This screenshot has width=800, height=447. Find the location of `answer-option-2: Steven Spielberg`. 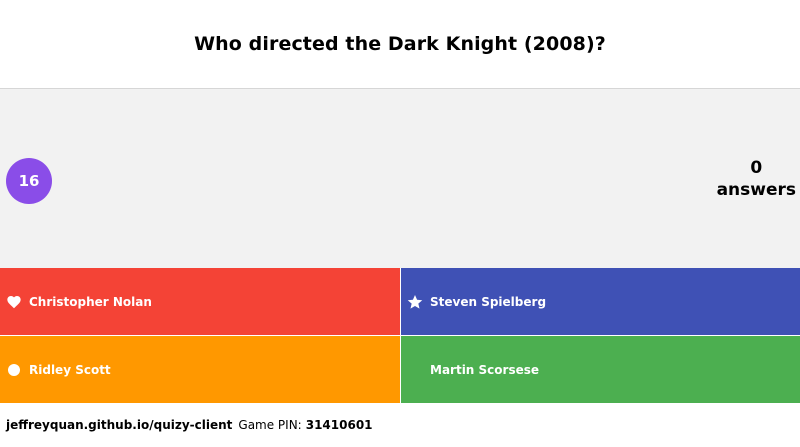

answer-option-2: Steven Spielberg is located at coordinates (600, 301).